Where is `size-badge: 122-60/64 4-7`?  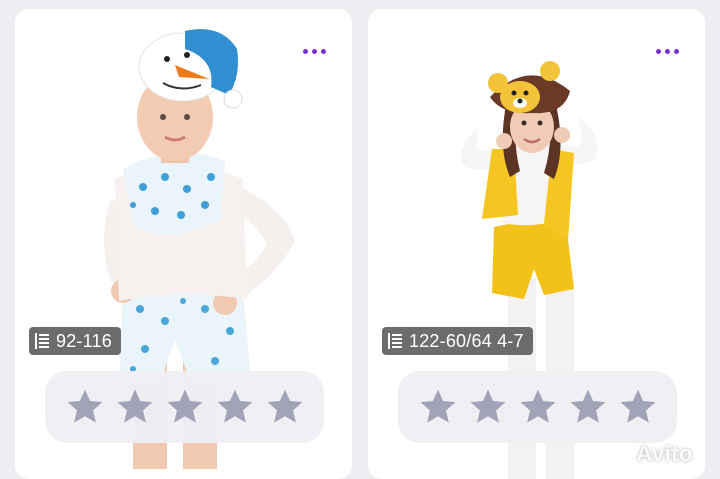
size-badge: 122-60/64 4-7 is located at coordinates (457, 341).